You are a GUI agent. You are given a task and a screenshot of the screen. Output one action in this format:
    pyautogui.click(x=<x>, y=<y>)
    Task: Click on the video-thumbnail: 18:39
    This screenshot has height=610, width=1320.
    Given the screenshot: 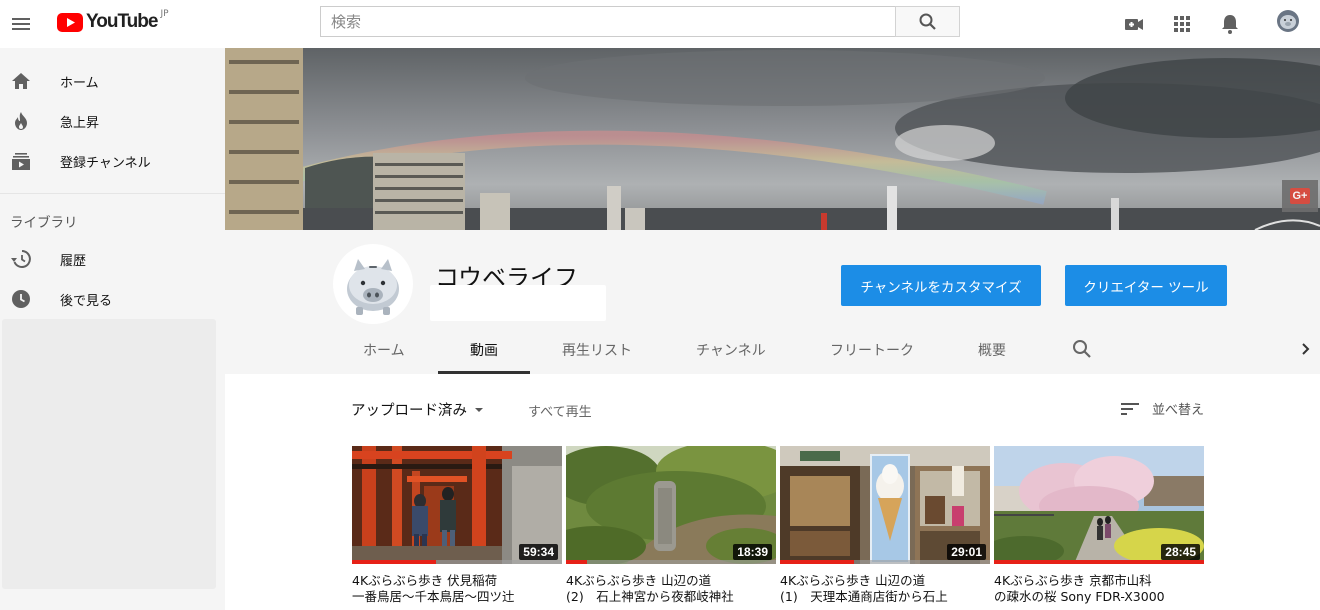 What is the action you would take?
    pyautogui.click(x=671, y=505)
    